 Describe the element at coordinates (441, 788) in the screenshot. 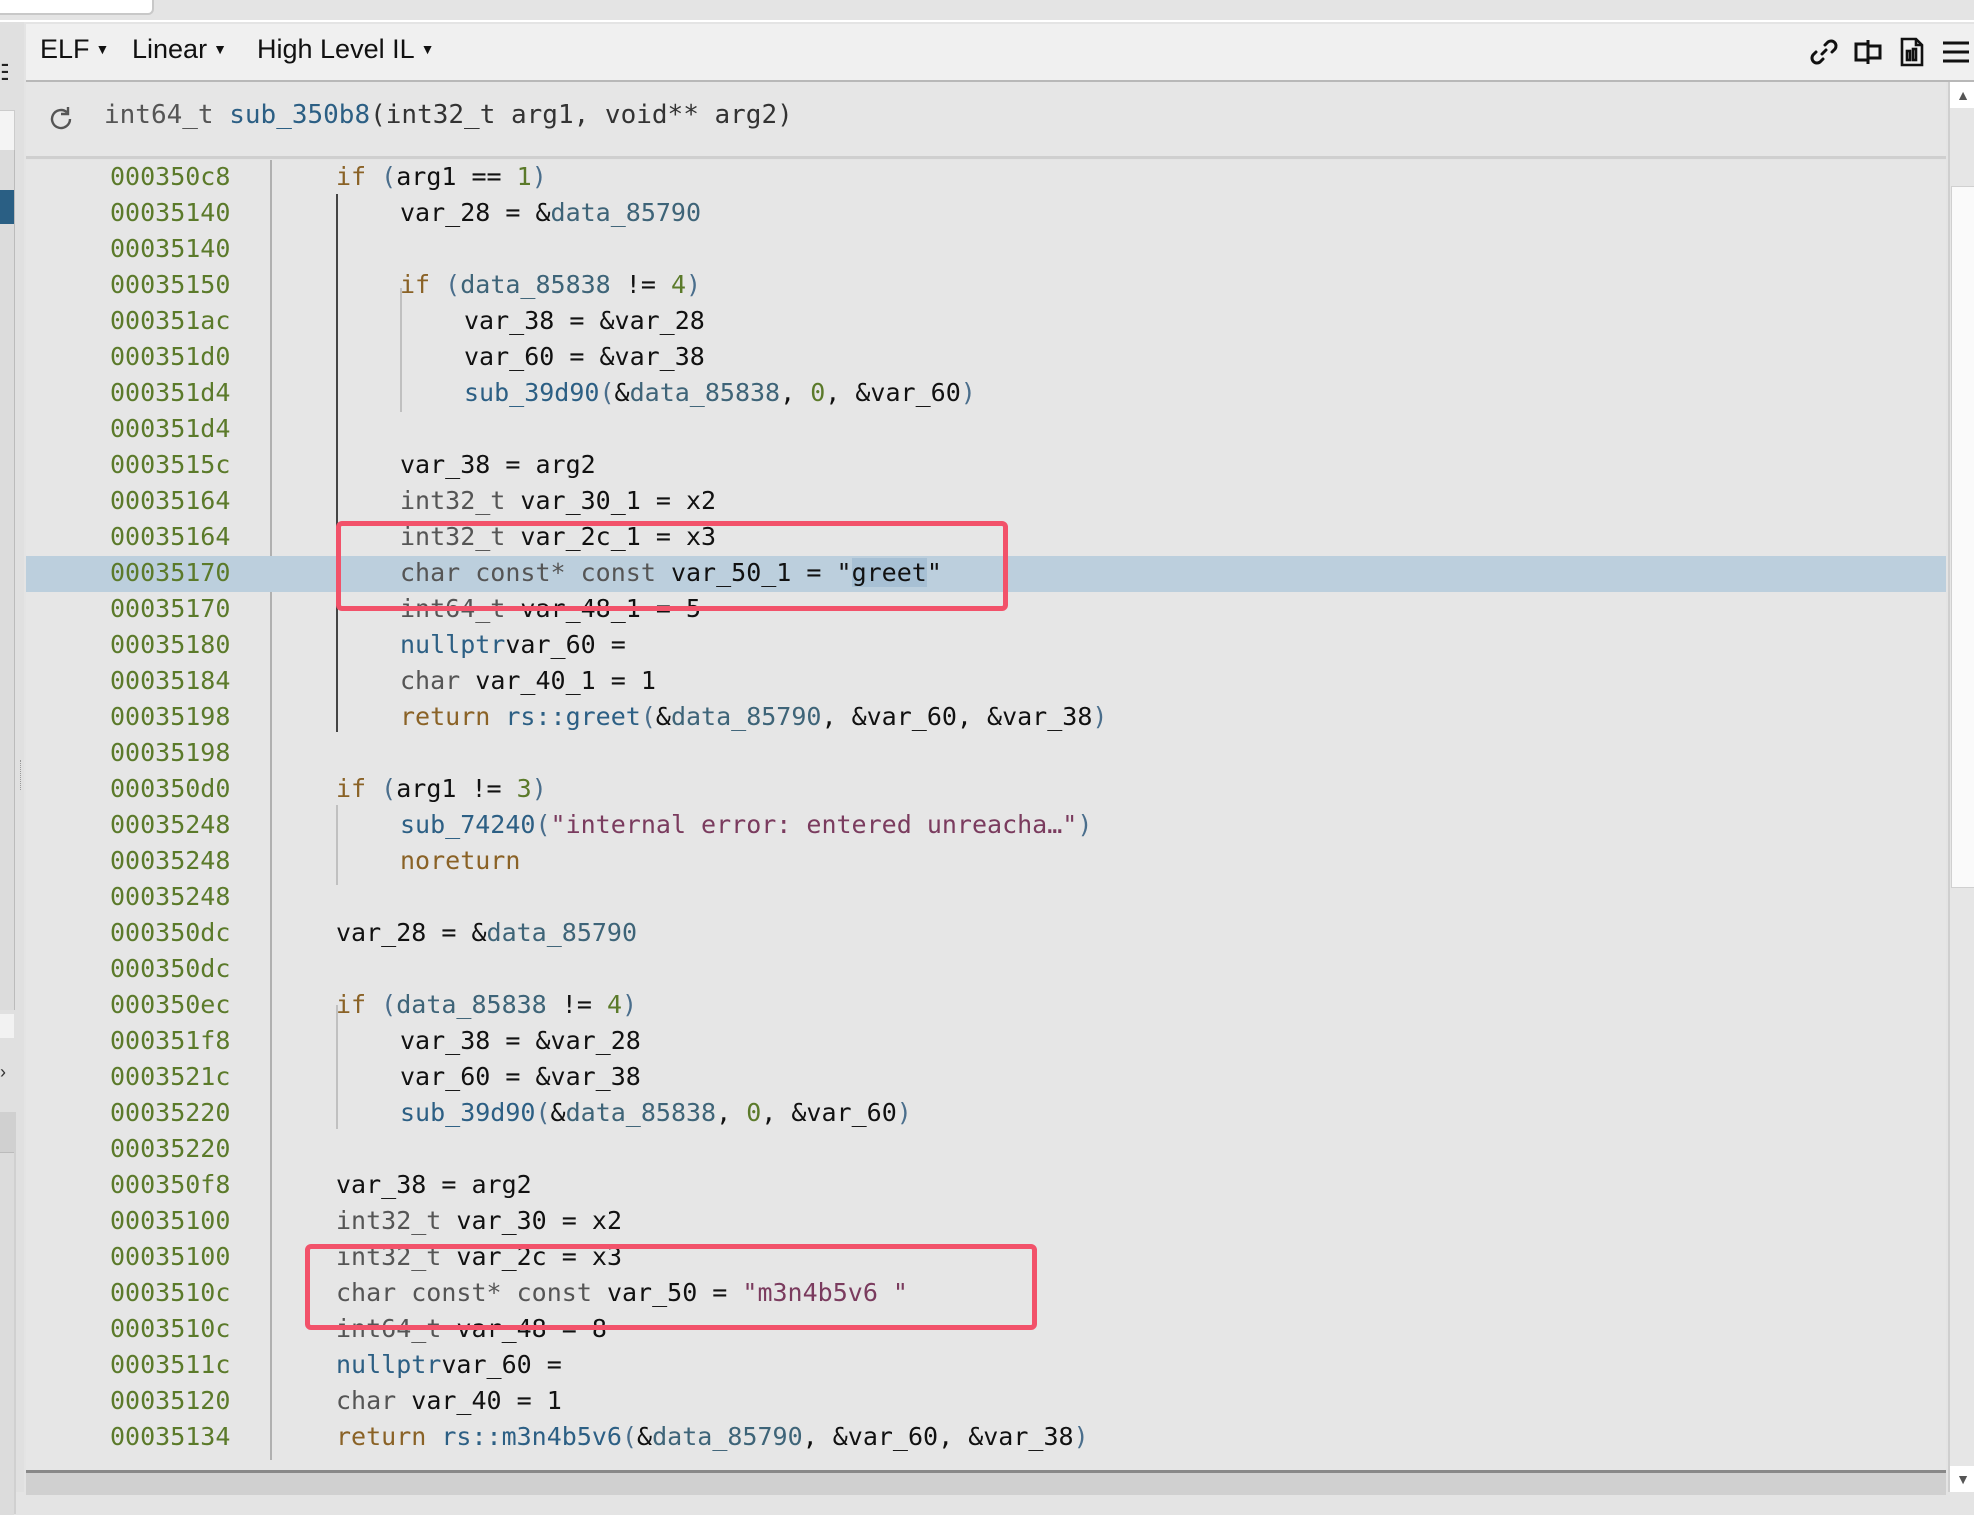

I see `code-statement: if (arg1 != 3)` at that location.